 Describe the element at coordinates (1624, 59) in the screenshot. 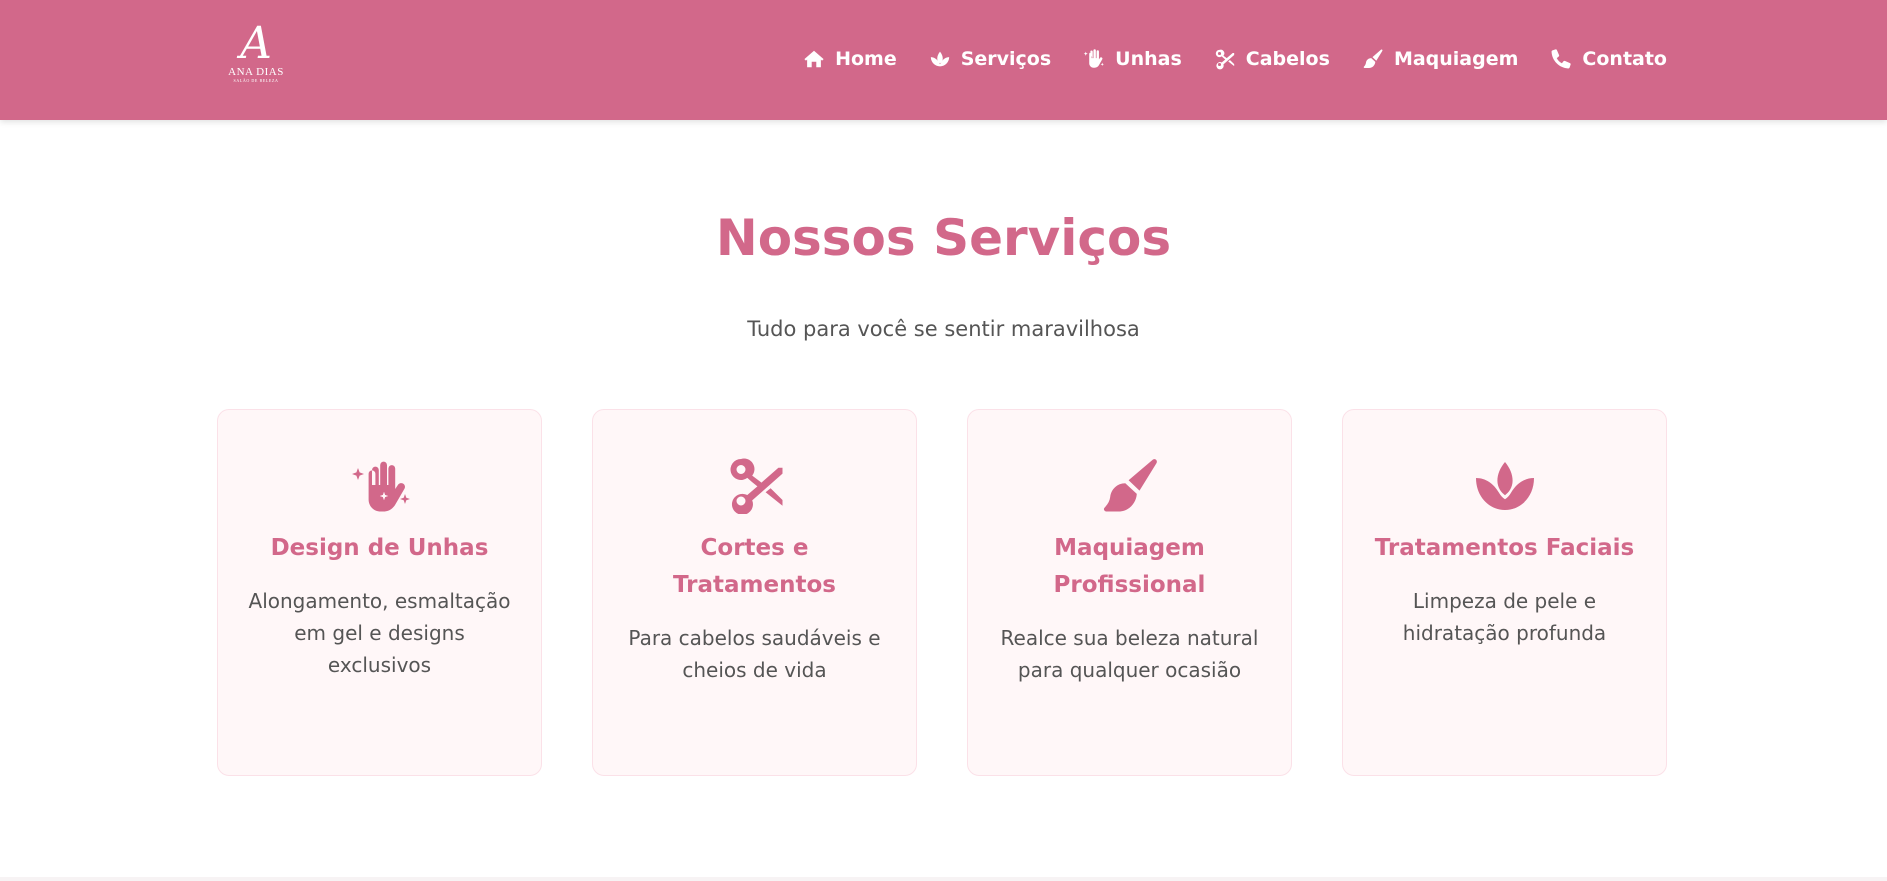

I see `nav-label-contato: Contato` at that location.